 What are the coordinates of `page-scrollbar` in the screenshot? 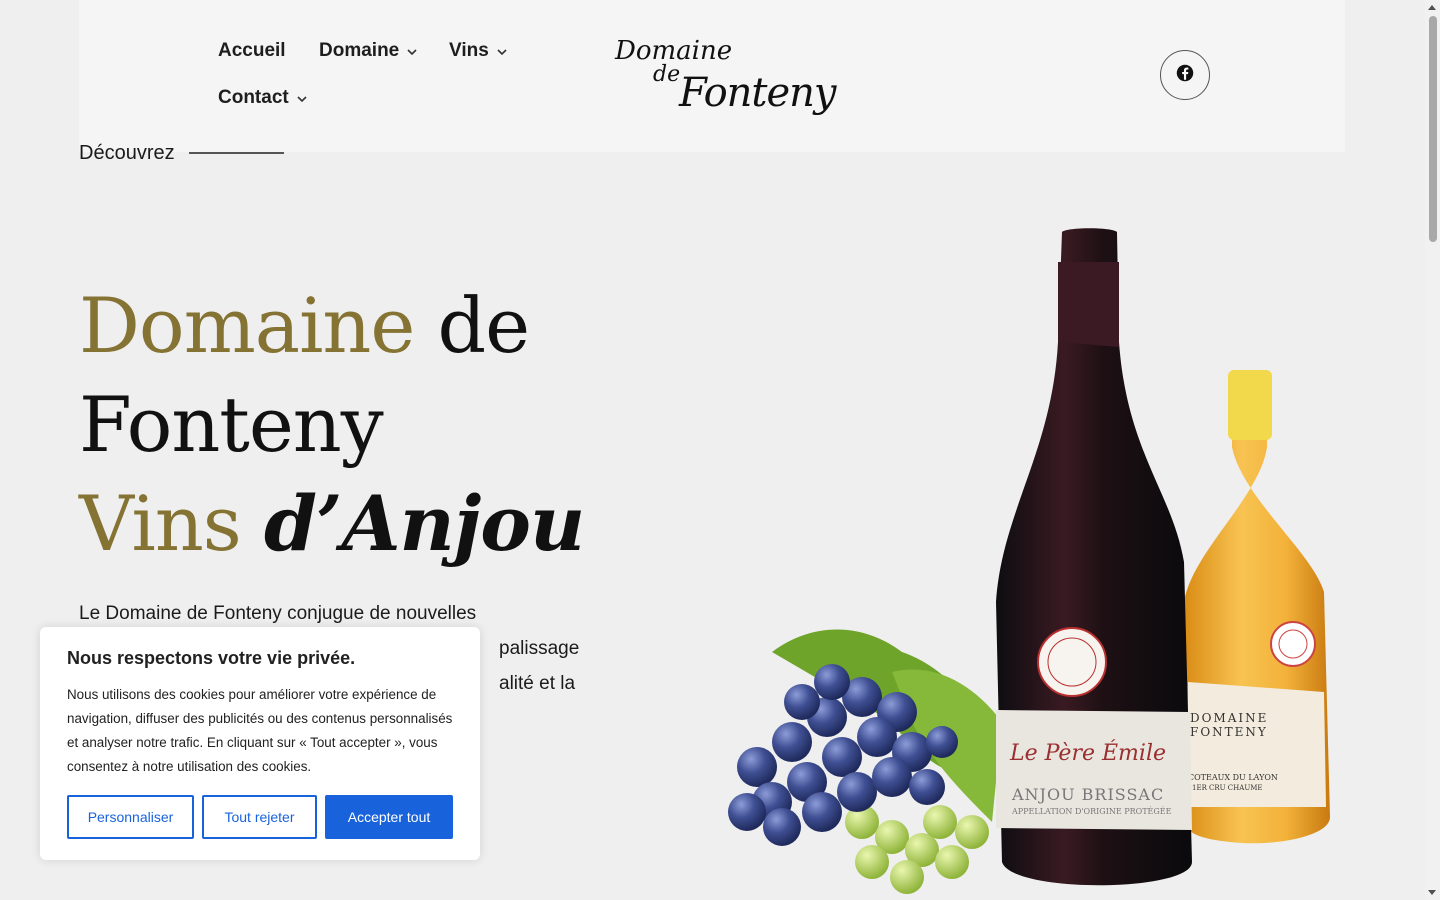 It's located at (1432, 450).